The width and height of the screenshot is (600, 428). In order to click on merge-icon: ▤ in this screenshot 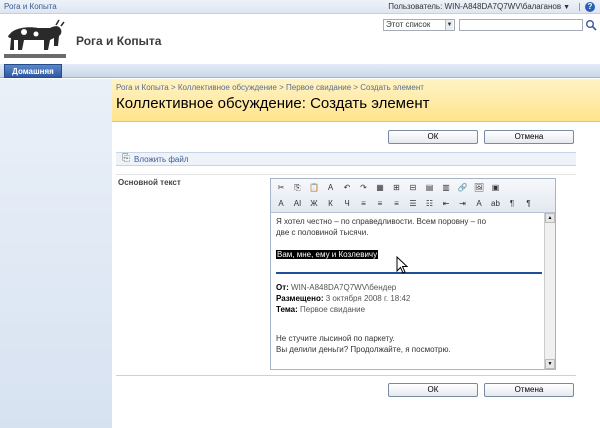, I will do `click(430, 188)`.